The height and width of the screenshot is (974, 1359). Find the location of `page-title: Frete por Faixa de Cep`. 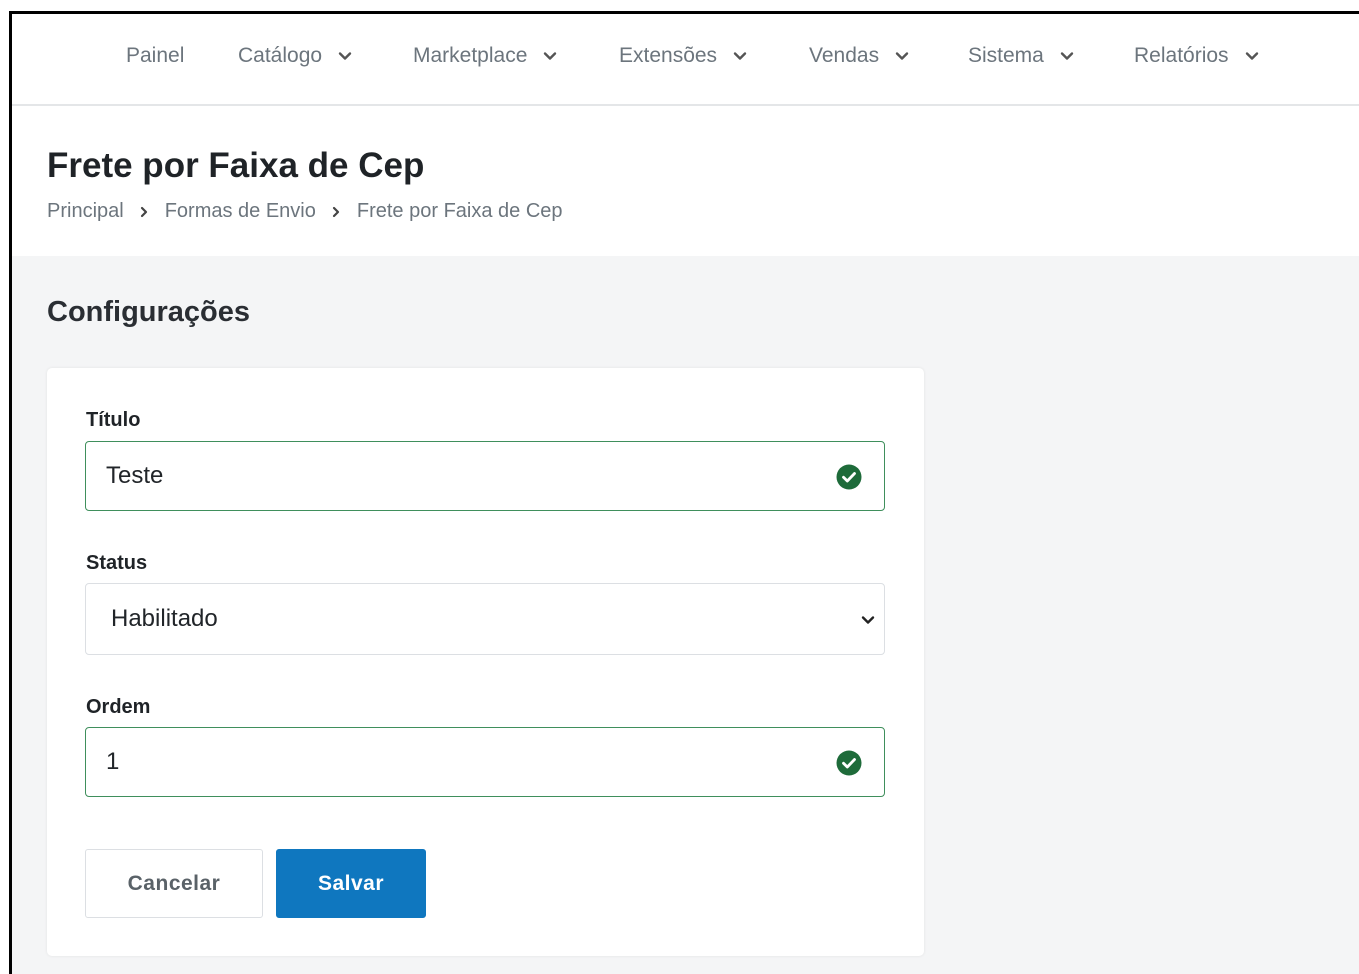

page-title: Frete por Faixa de Cep is located at coordinates (236, 165).